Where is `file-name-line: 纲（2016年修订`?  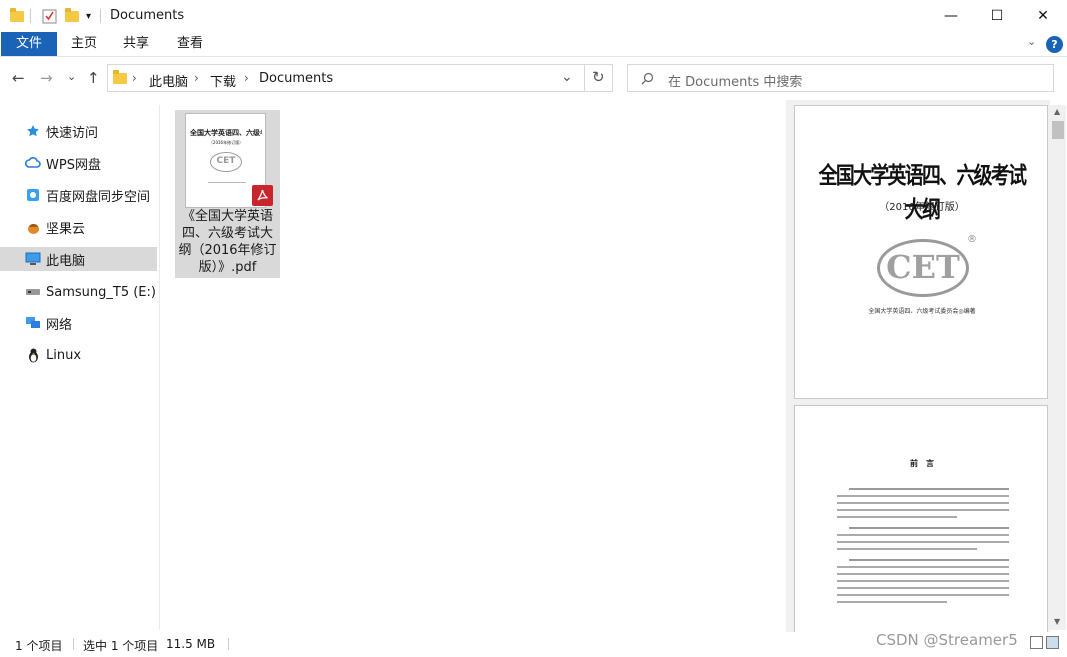 file-name-line: 纲（2016年修订 is located at coordinates (227, 250).